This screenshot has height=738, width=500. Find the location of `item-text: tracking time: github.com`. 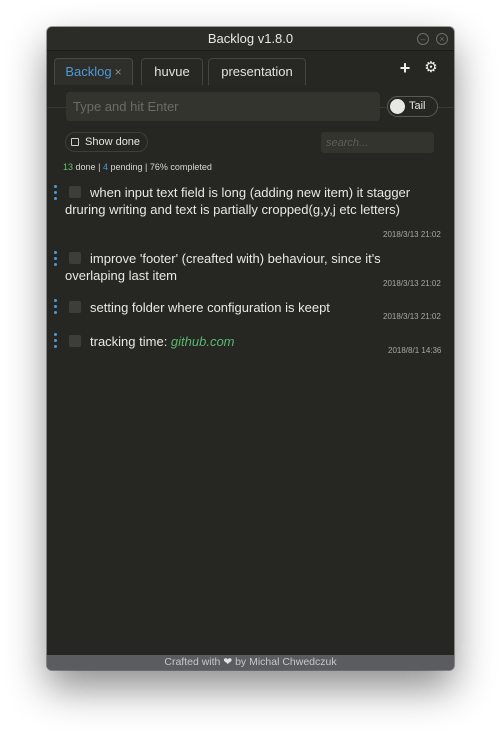

item-text: tracking time: github.com is located at coordinates (246, 341).